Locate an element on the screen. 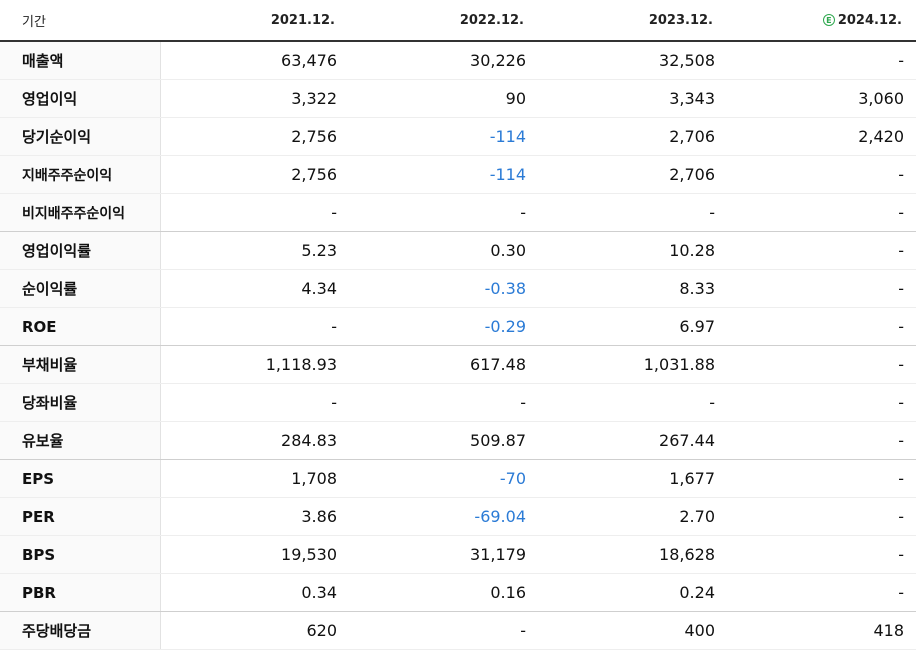 Image resolution: width=916 pixels, height=652 pixels. table-cell: 10.28 is located at coordinates (632, 250).